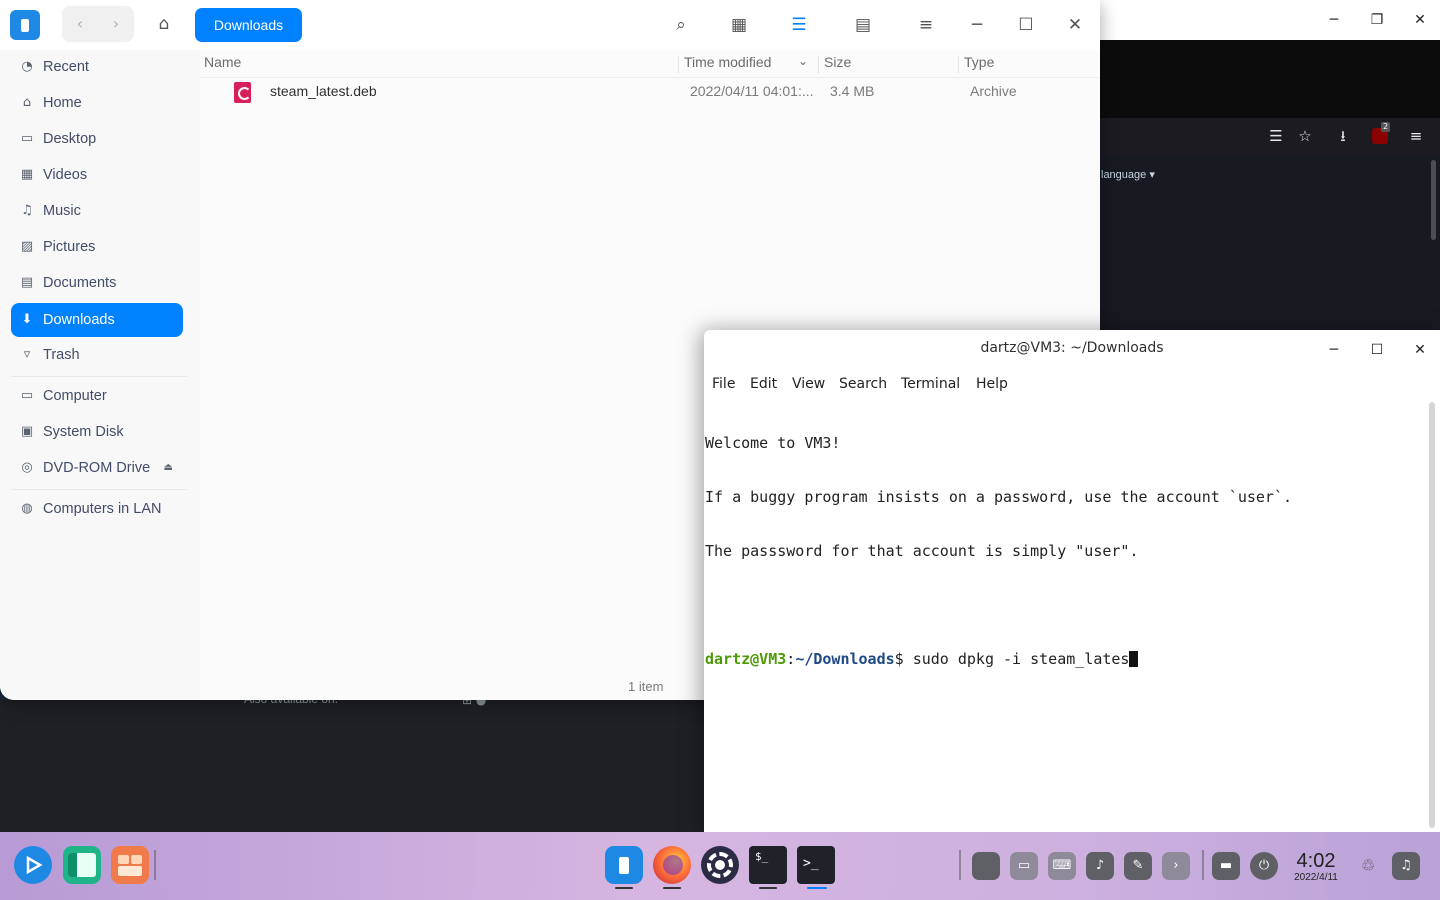 This screenshot has height=900, width=1440. I want to click on trash-bin-icon: ♲, so click(1368, 866).